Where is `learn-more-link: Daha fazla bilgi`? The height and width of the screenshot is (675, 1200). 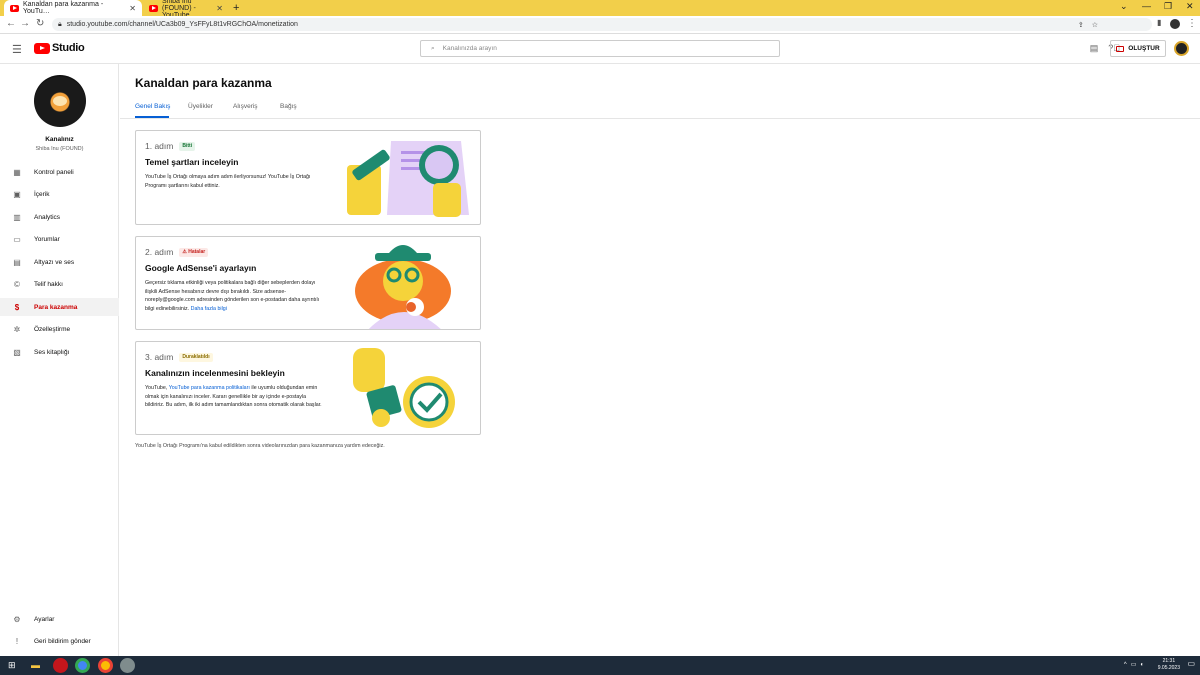 learn-more-link: Daha fazla bilgi is located at coordinates (209, 309).